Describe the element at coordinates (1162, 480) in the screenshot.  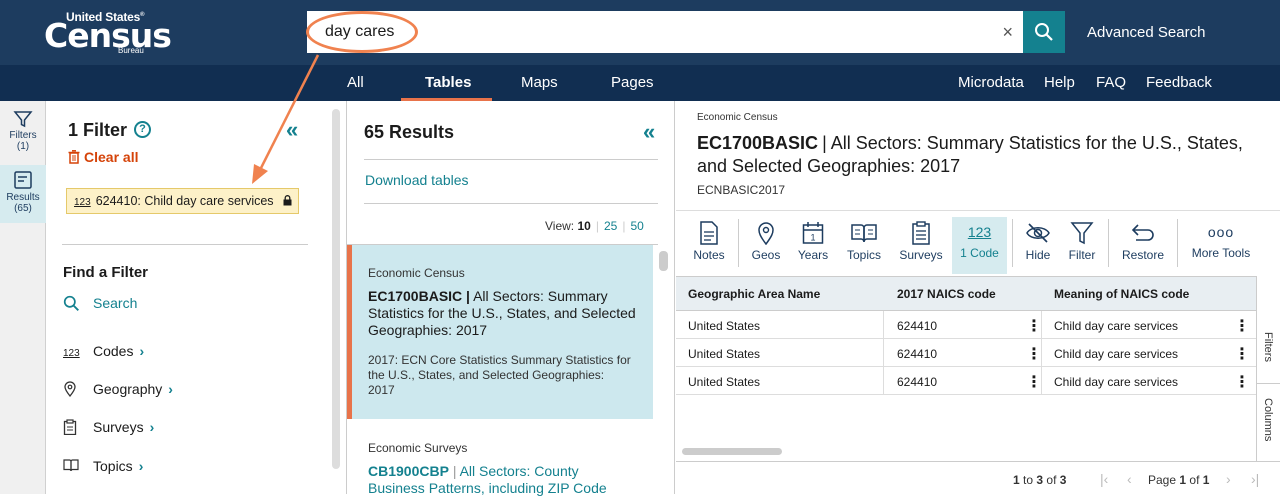
I see `page-word: Page` at that location.